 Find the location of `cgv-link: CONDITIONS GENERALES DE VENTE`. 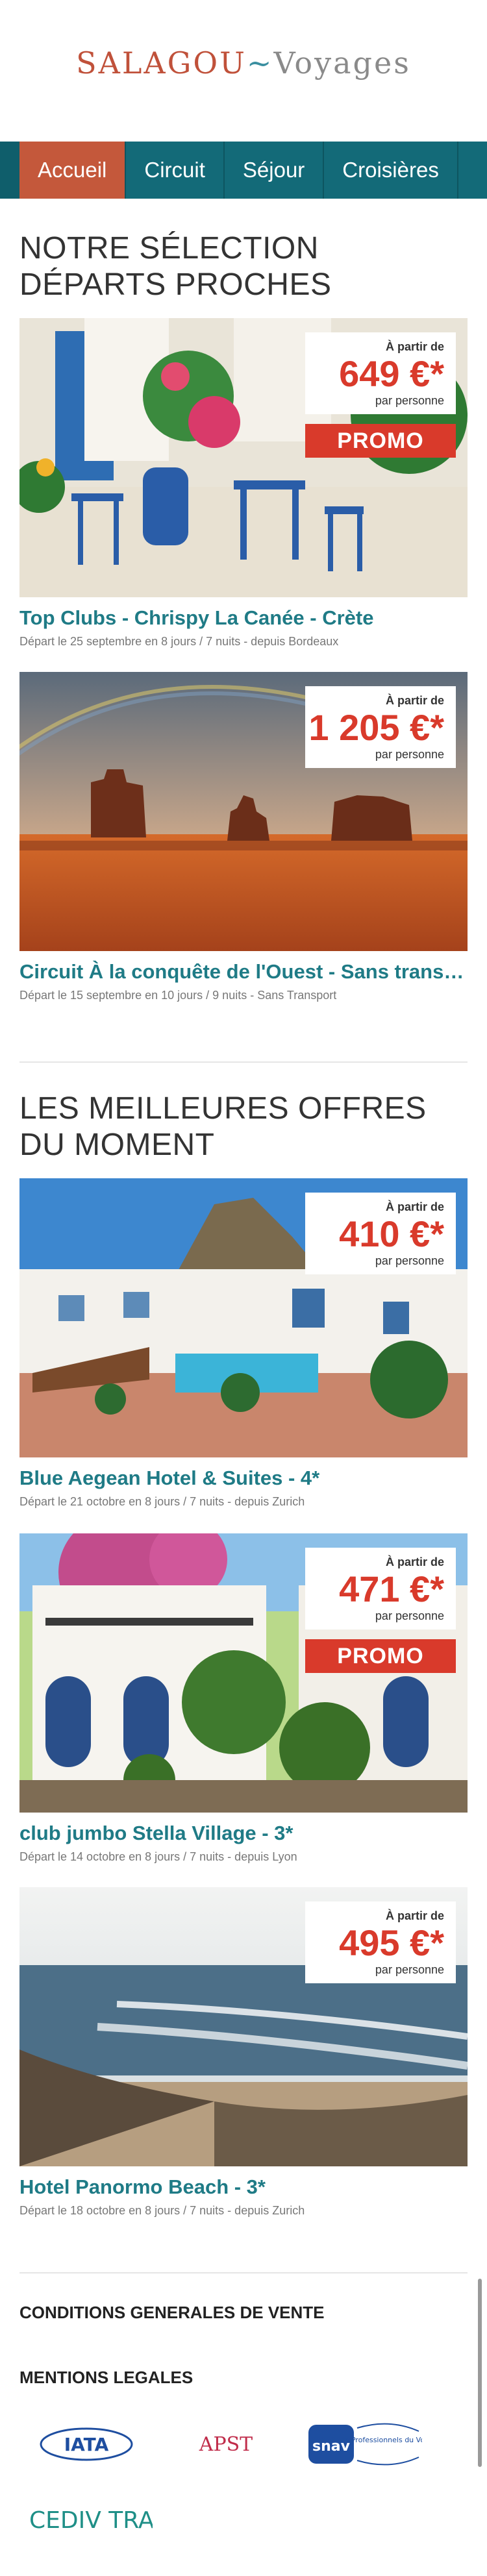

cgv-link: CONDITIONS GENERALES DE VENTE is located at coordinates (172, 2313).